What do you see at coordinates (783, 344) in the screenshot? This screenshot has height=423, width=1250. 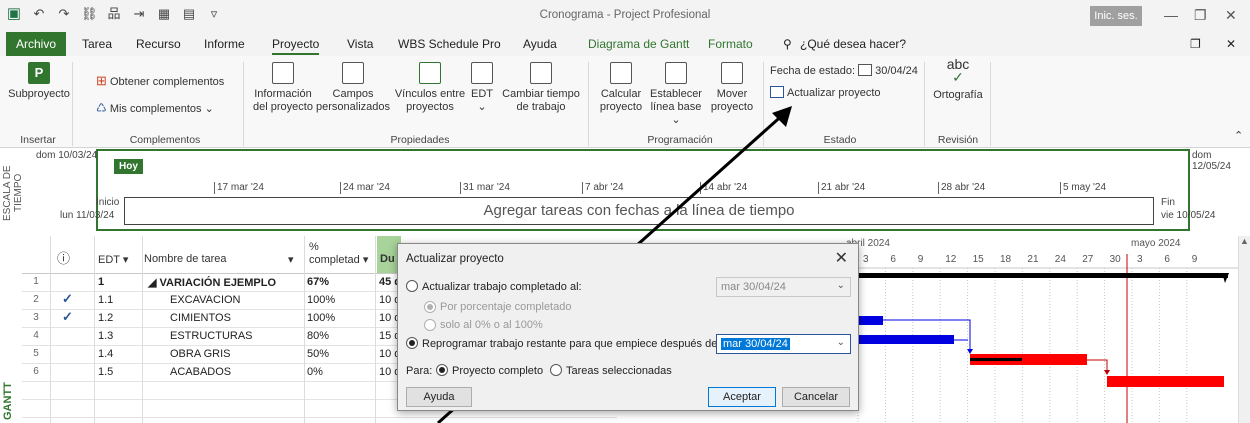 I see `reprogramar-date-select: mar 30/04/24 ⌄` at bounding box center [783, 344].